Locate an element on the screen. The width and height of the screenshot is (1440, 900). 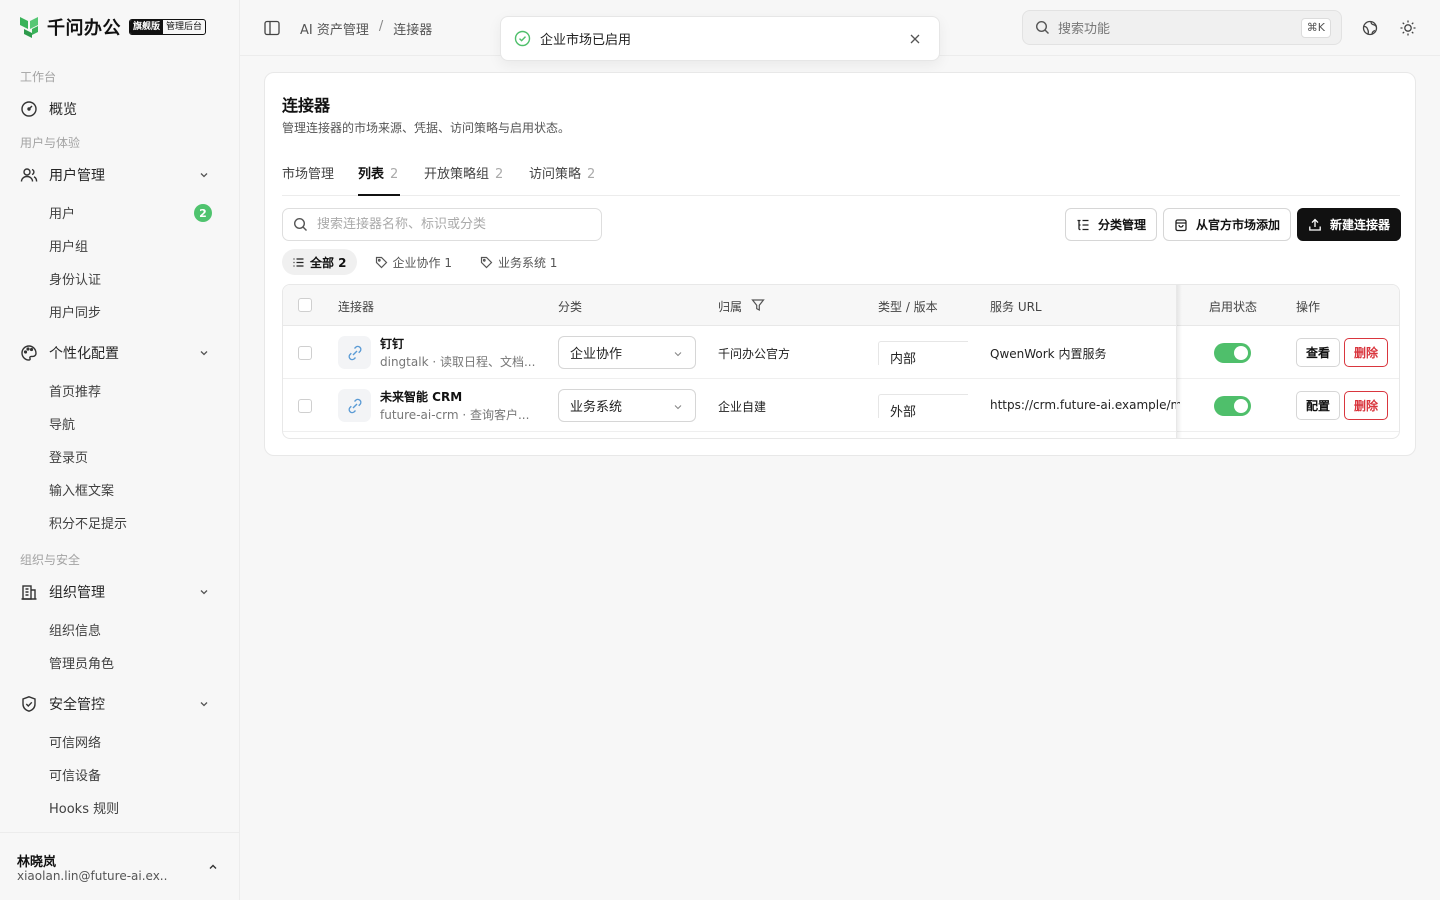
shopping-bag-icon is located at coordinates (1181, 224).